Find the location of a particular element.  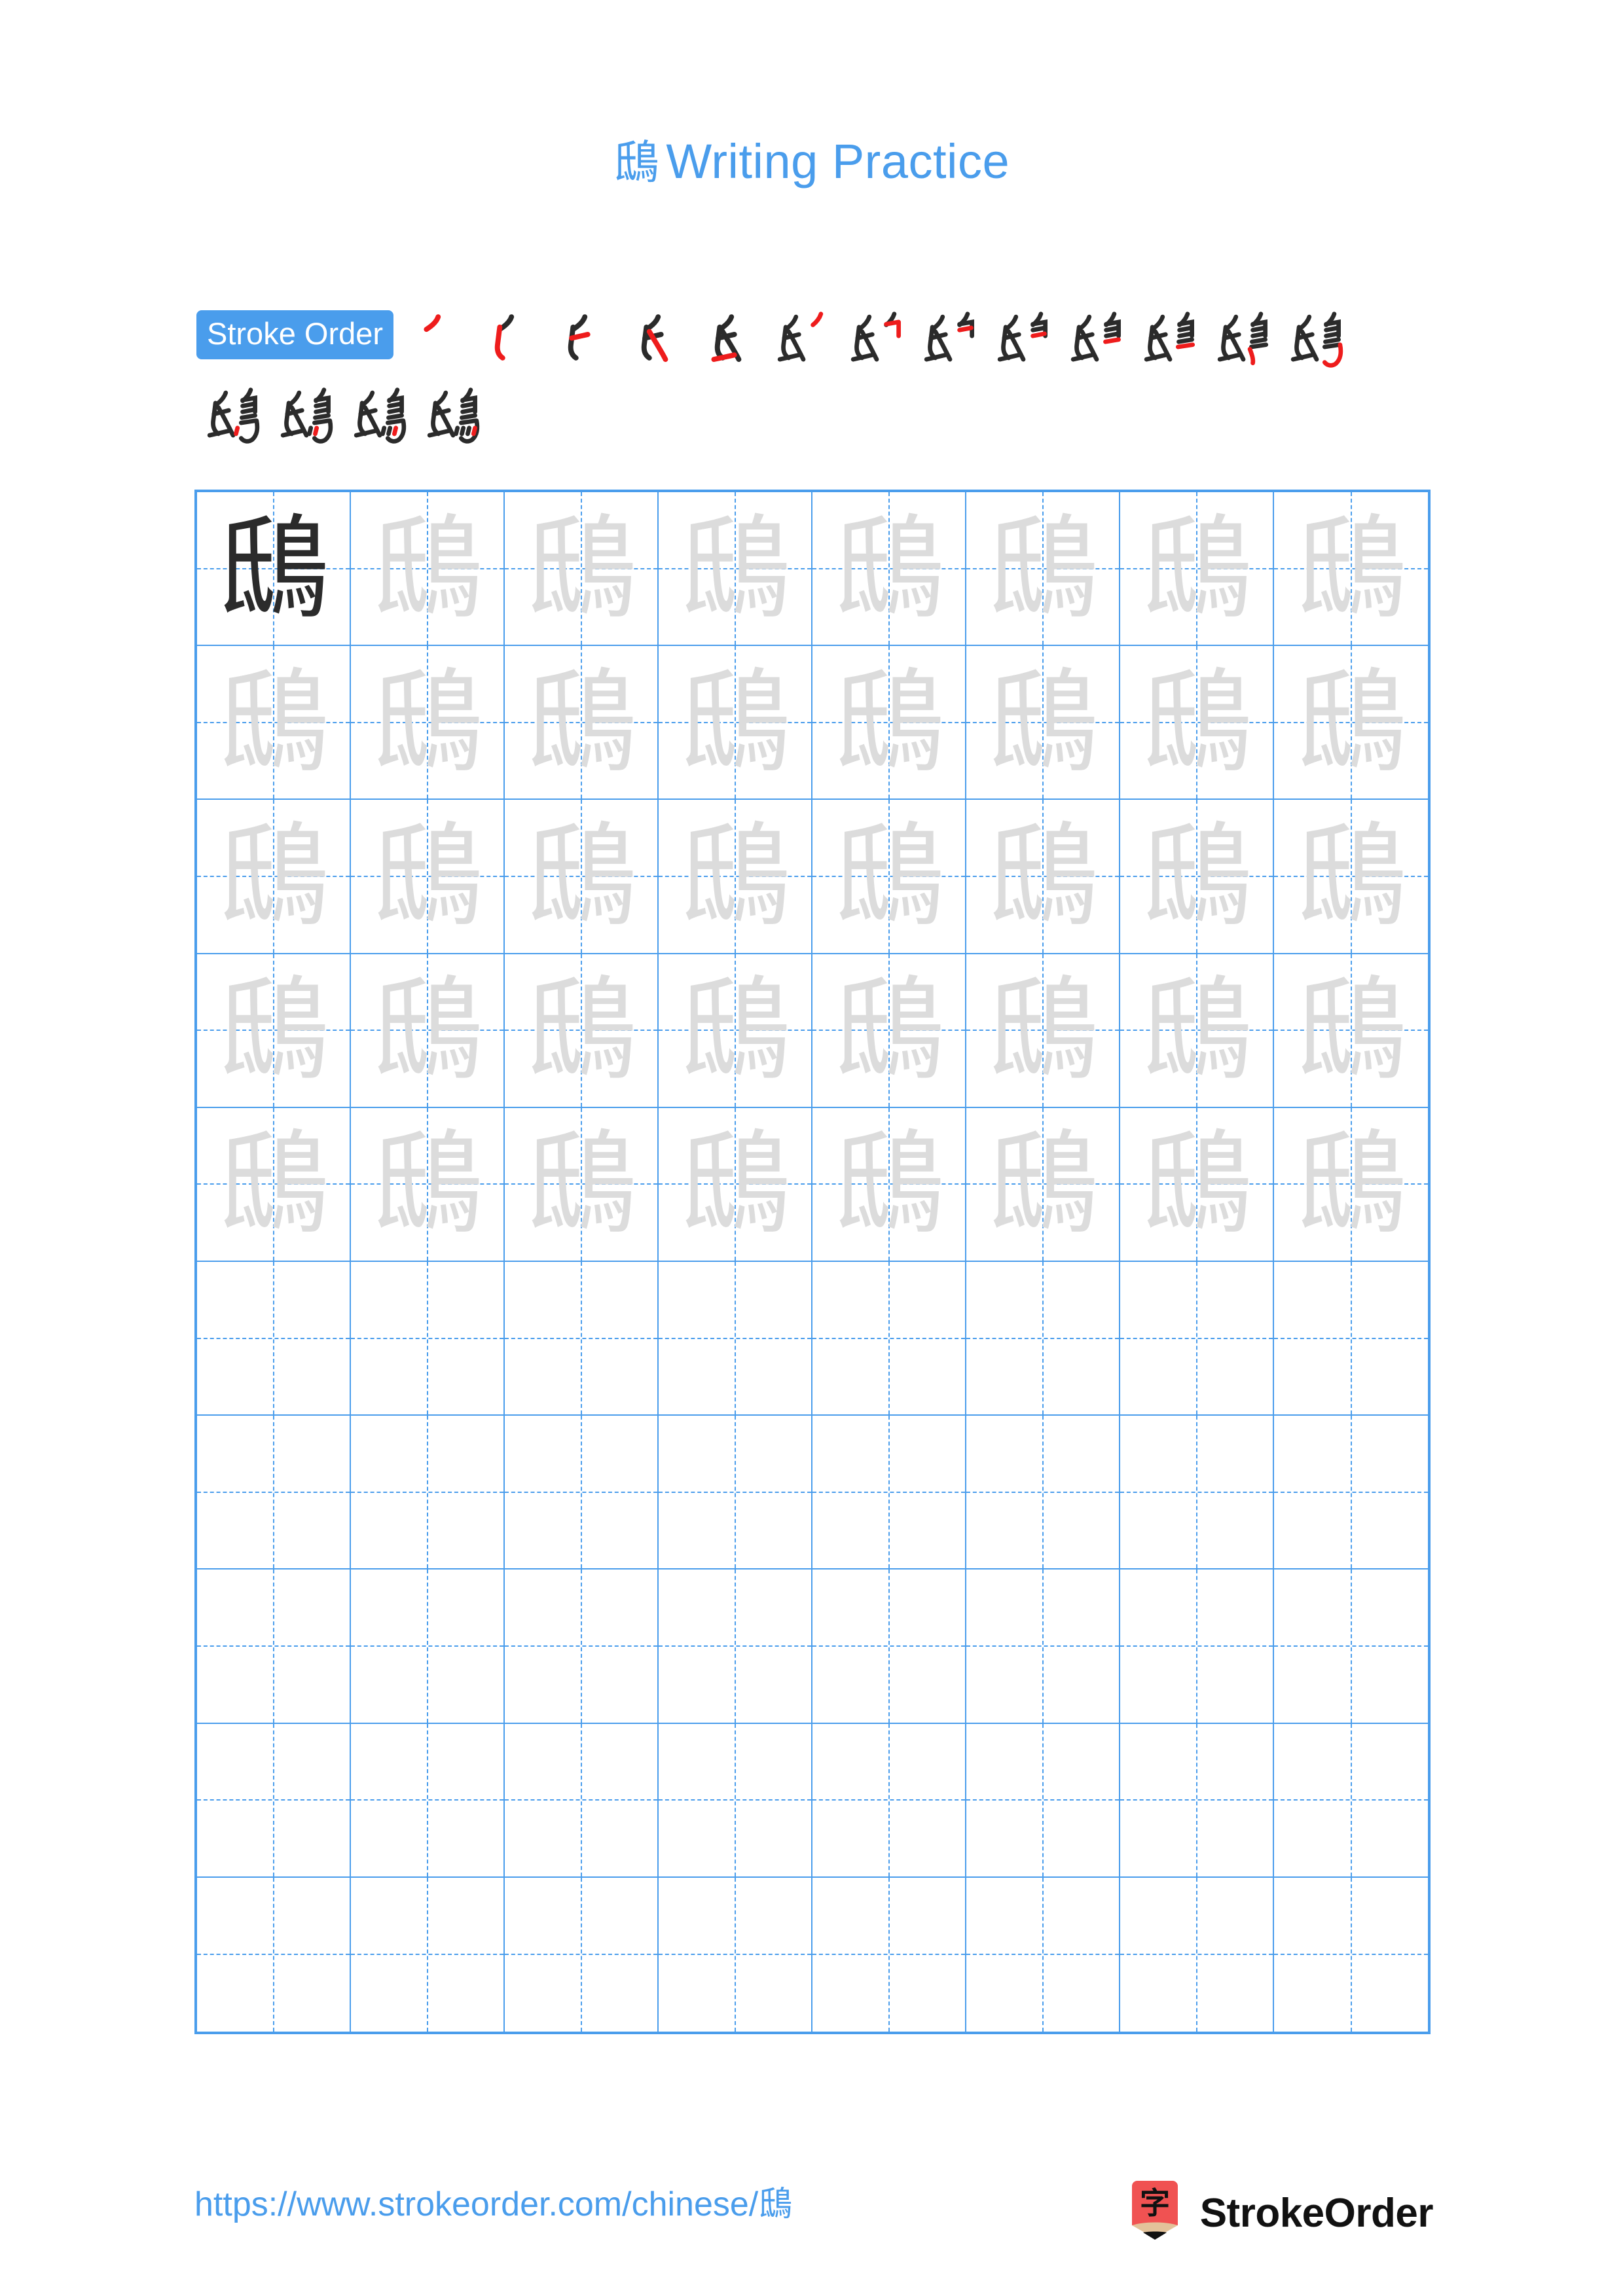

source-url-link: https://www.strokeorder.com/chinese/鴟 is located at coordinates (493, 2204).